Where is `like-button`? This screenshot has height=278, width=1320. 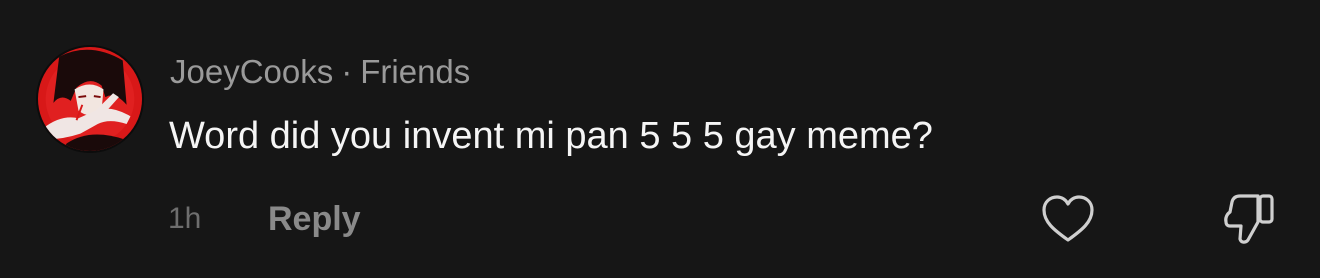
like-button is located at coordinates (1068, 219).